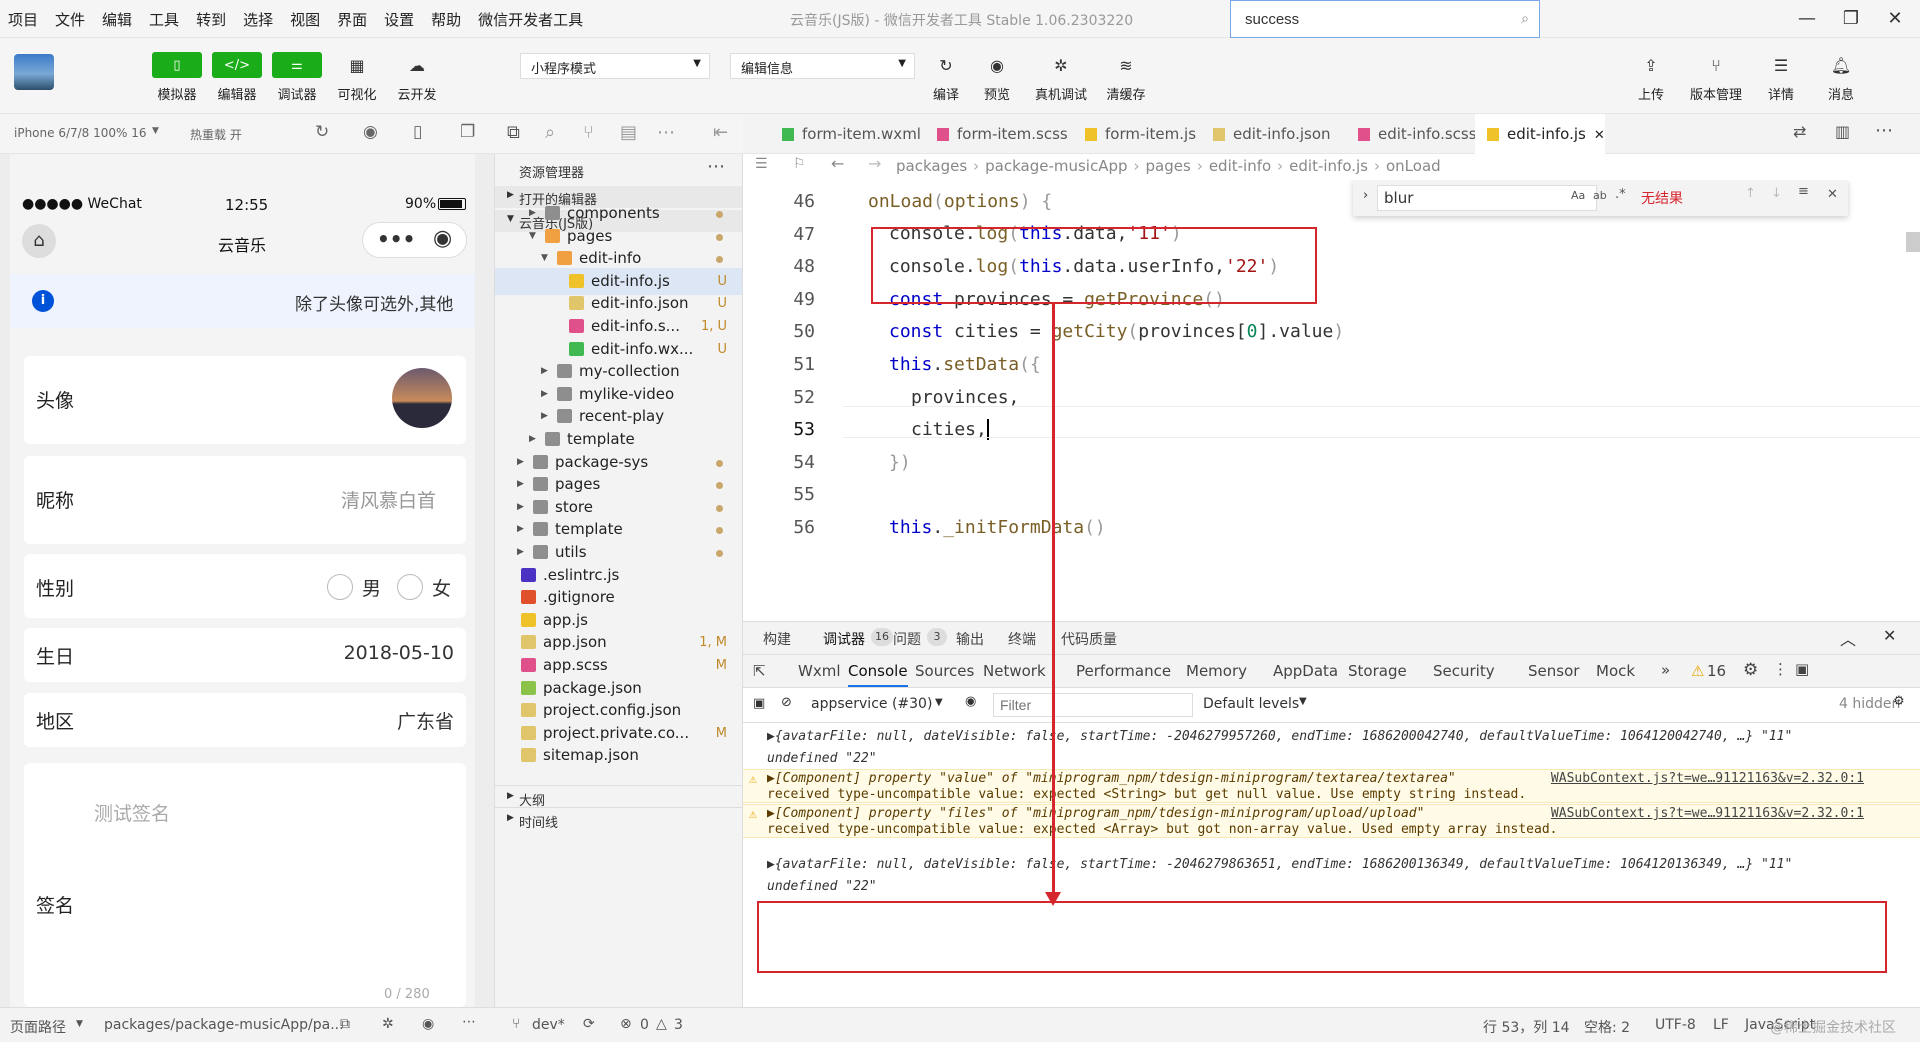  What do you see at coordinates (245, 500) in the screenshot?
I see `nickname-row: 昵称 清风慕白首` at bounding box center [245, 500].